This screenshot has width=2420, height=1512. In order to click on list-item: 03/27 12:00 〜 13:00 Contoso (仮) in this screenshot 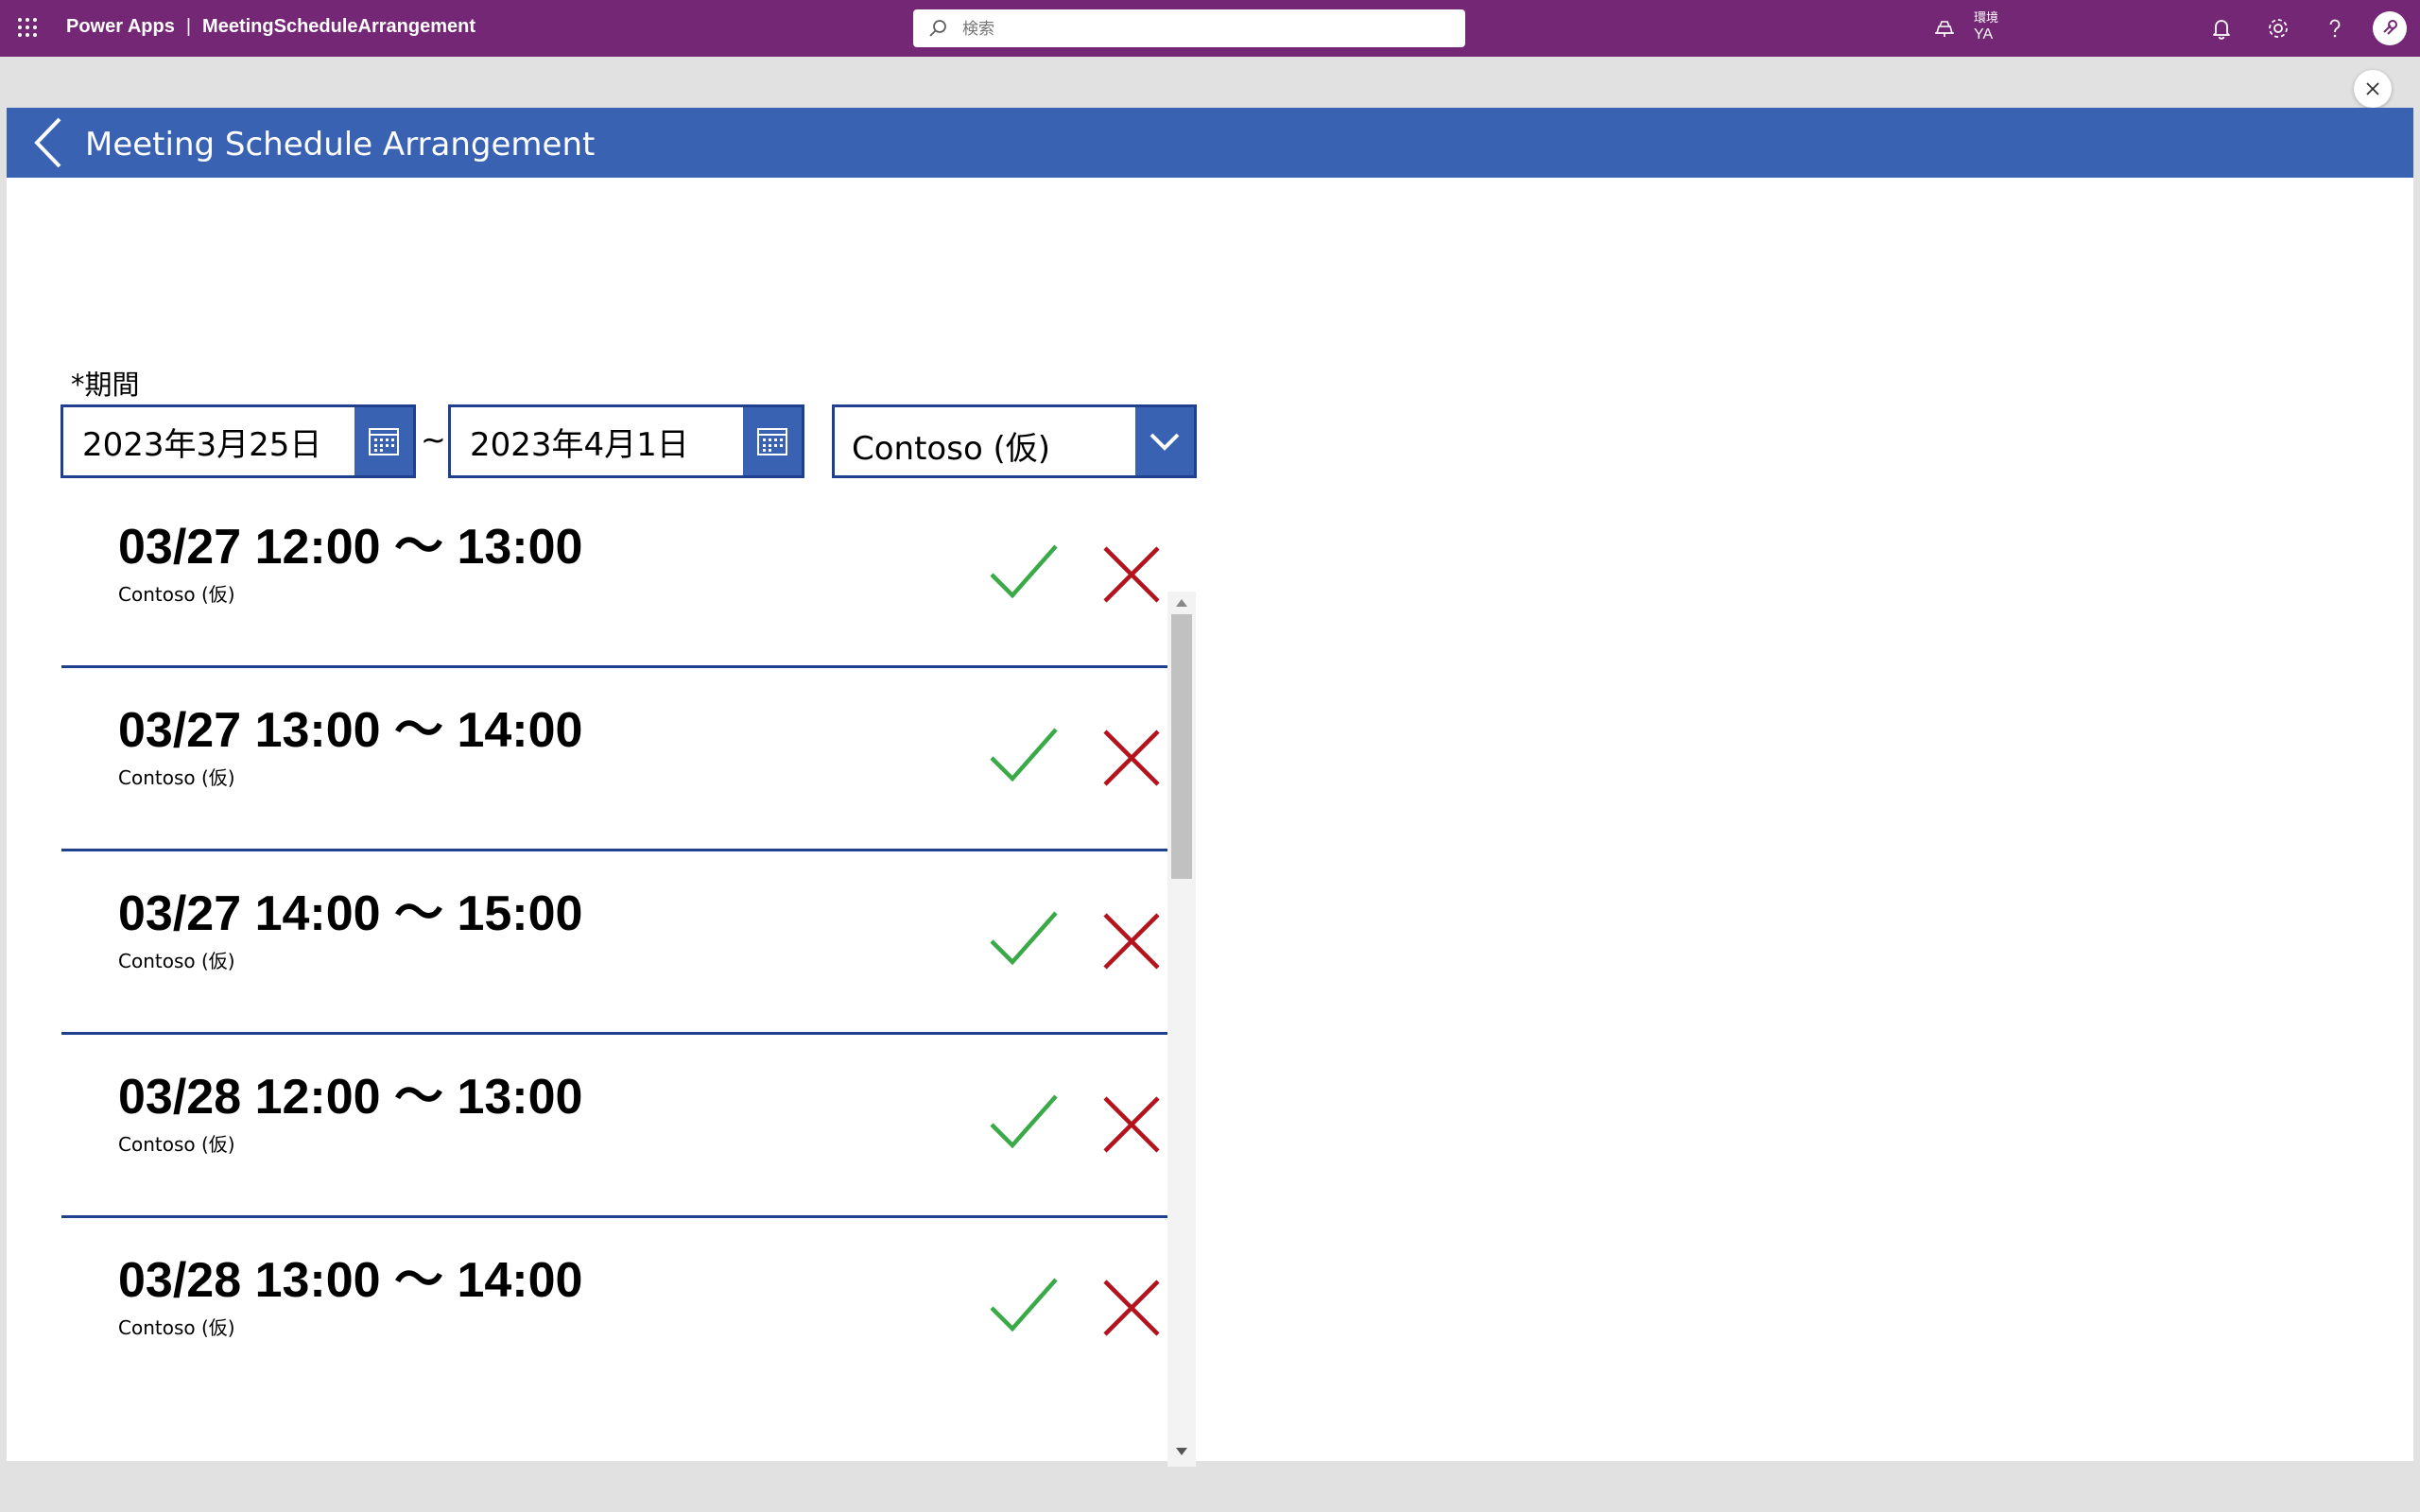, I will do `click(614, 577)`.